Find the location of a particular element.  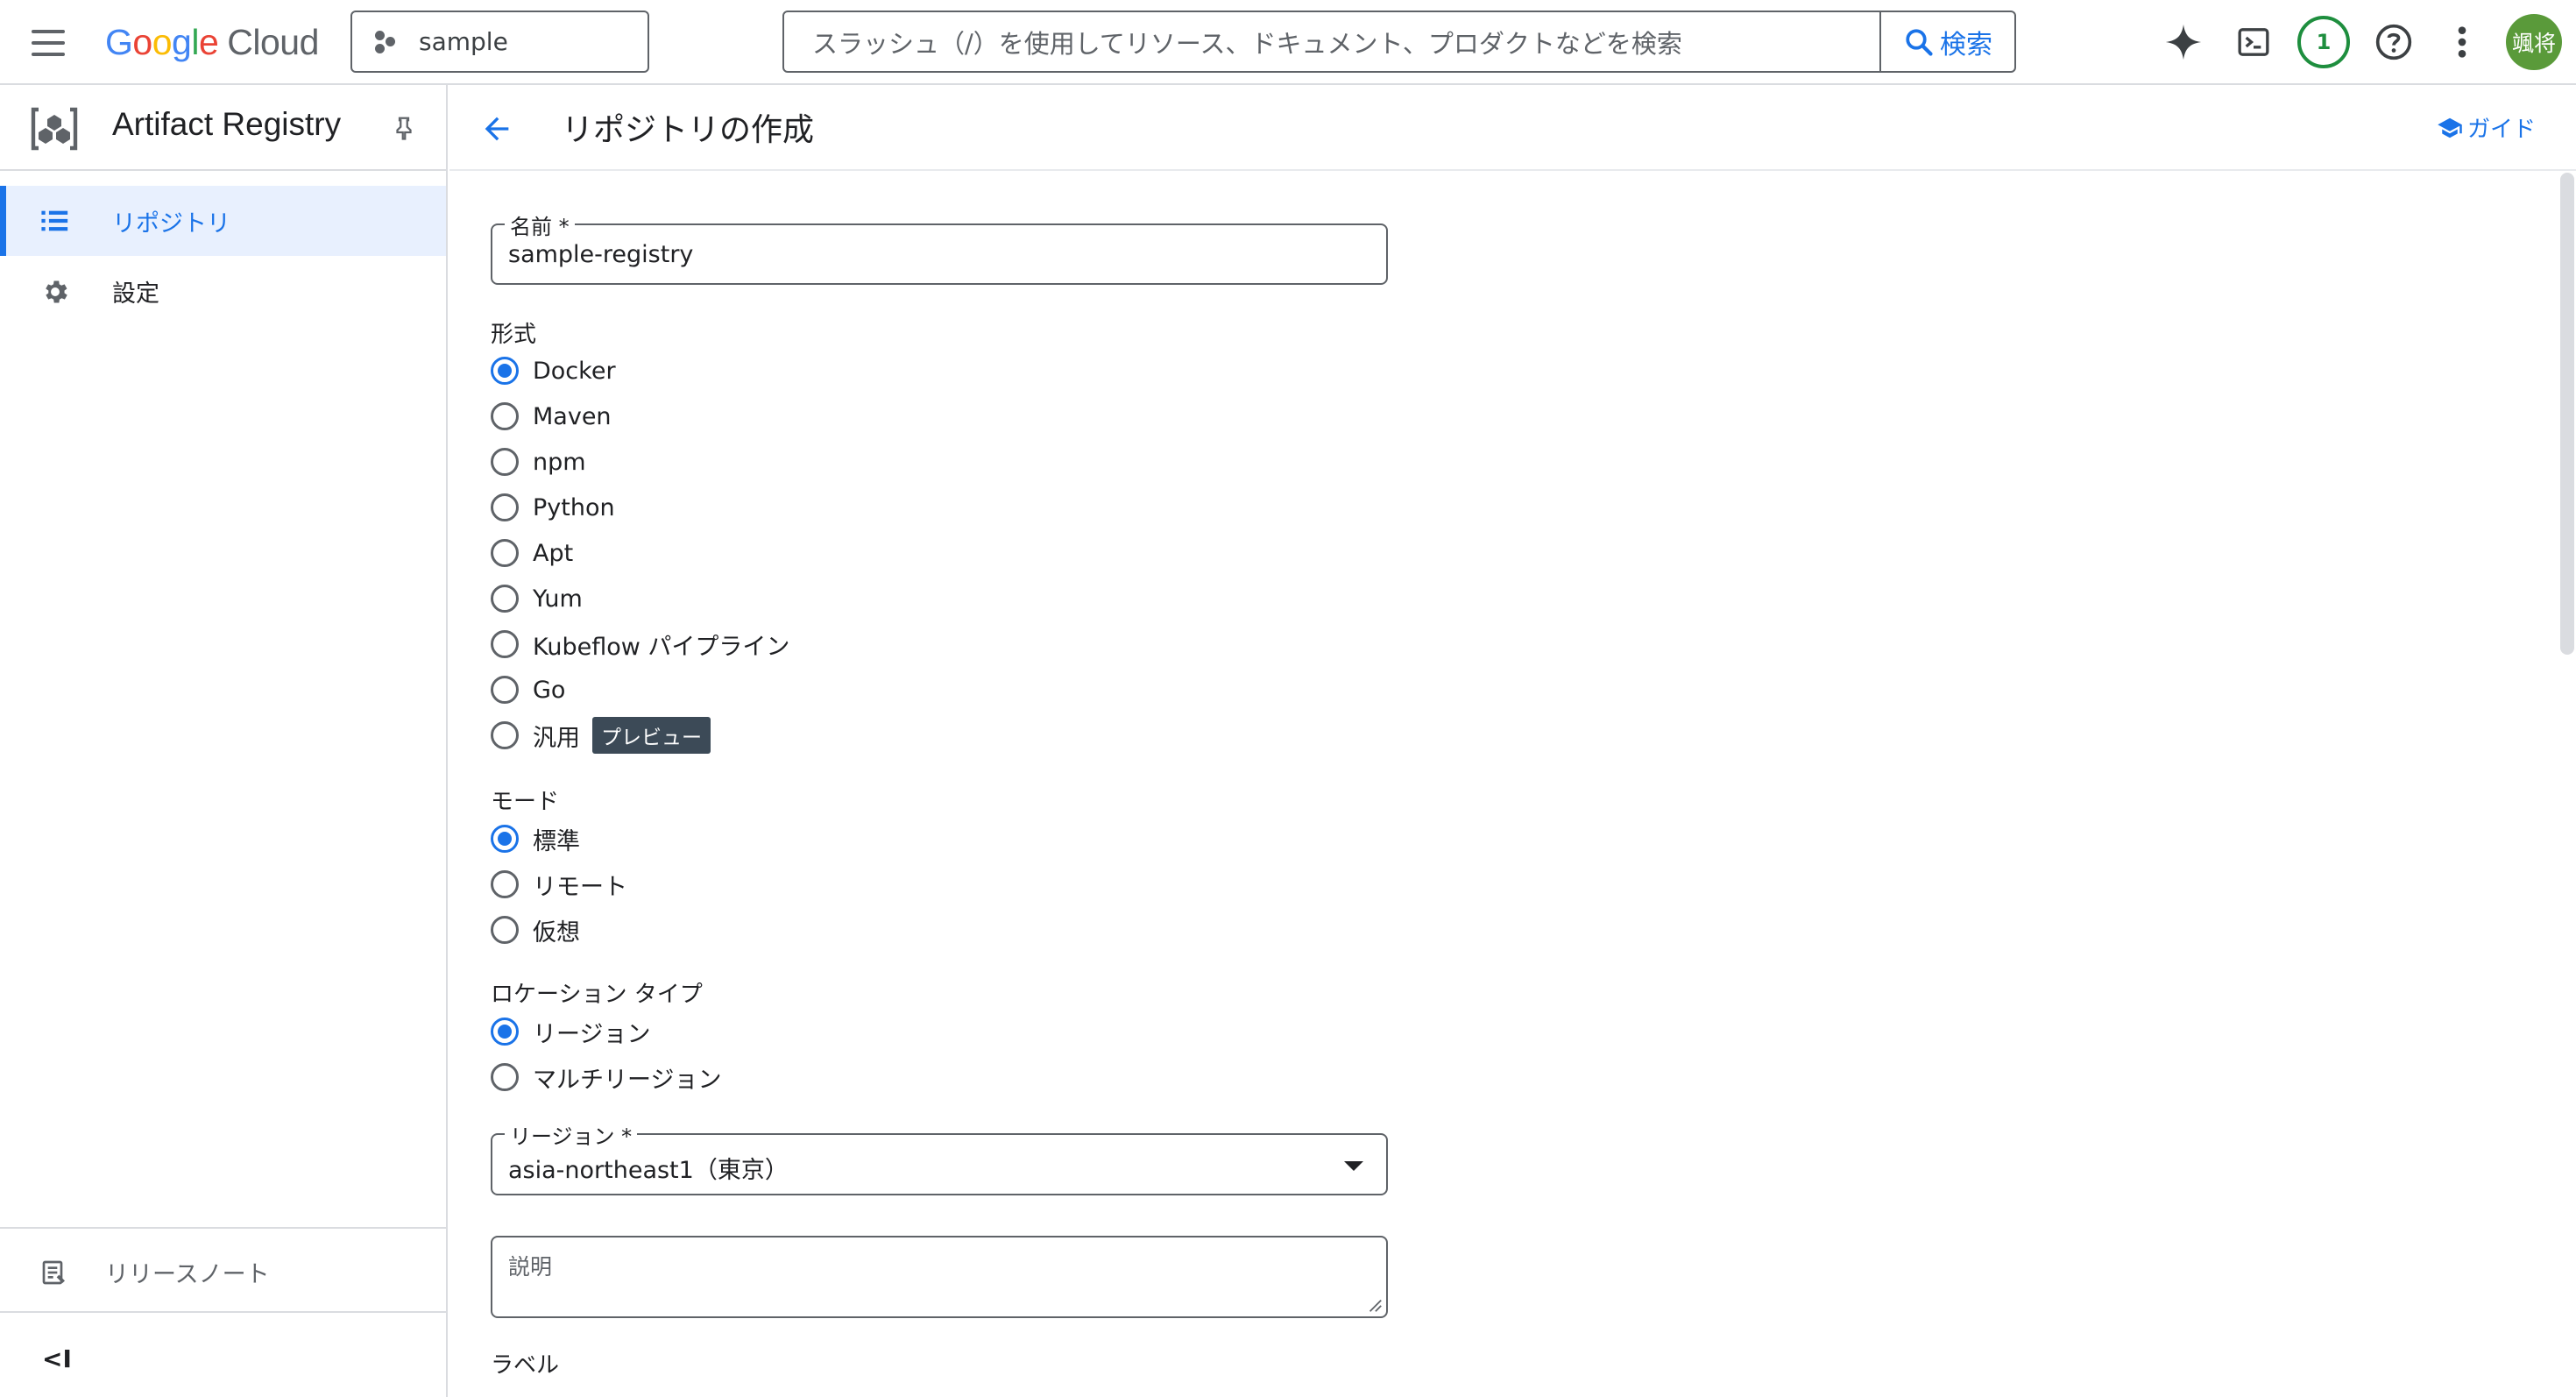

location-type-label: ロケーション タイプ is located at coordinates (597, 995).